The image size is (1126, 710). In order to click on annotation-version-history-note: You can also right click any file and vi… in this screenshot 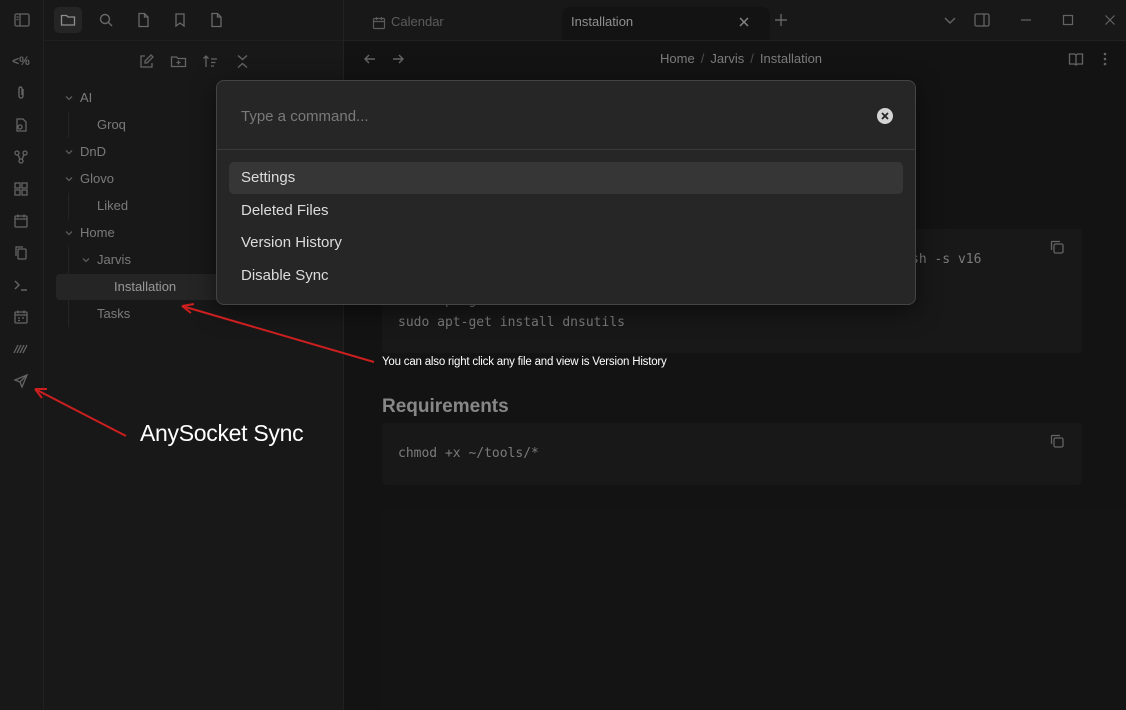, I will do `click(524, 362)`.